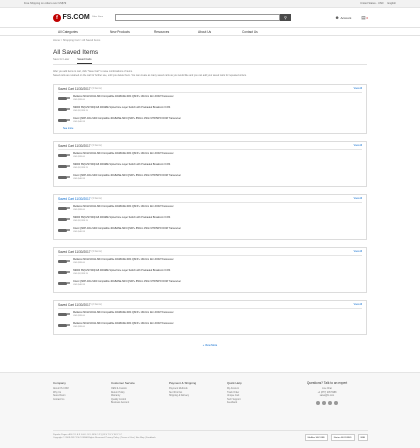 The width and height of the screenshot is (420, 448). I want to click on view-more-button: + View More, so click(210, 345).